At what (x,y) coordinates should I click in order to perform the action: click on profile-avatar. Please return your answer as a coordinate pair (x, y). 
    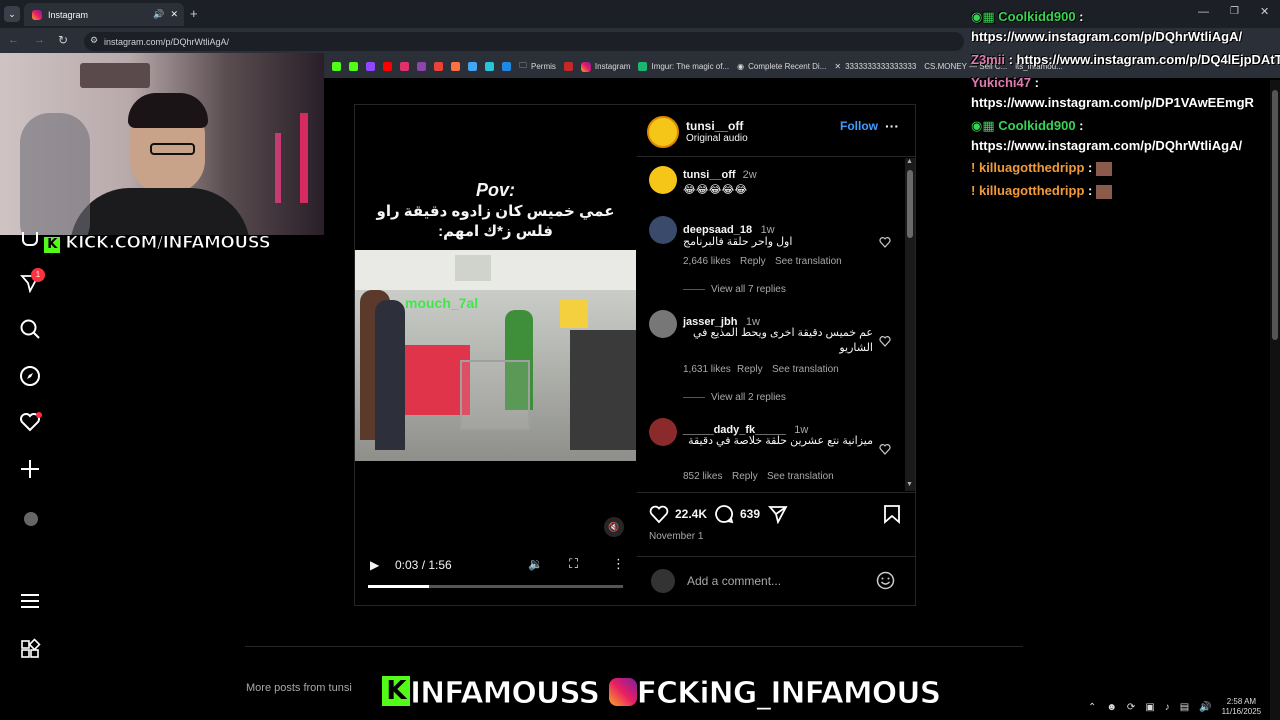
    Looking at the image, I should click on (31, 519).